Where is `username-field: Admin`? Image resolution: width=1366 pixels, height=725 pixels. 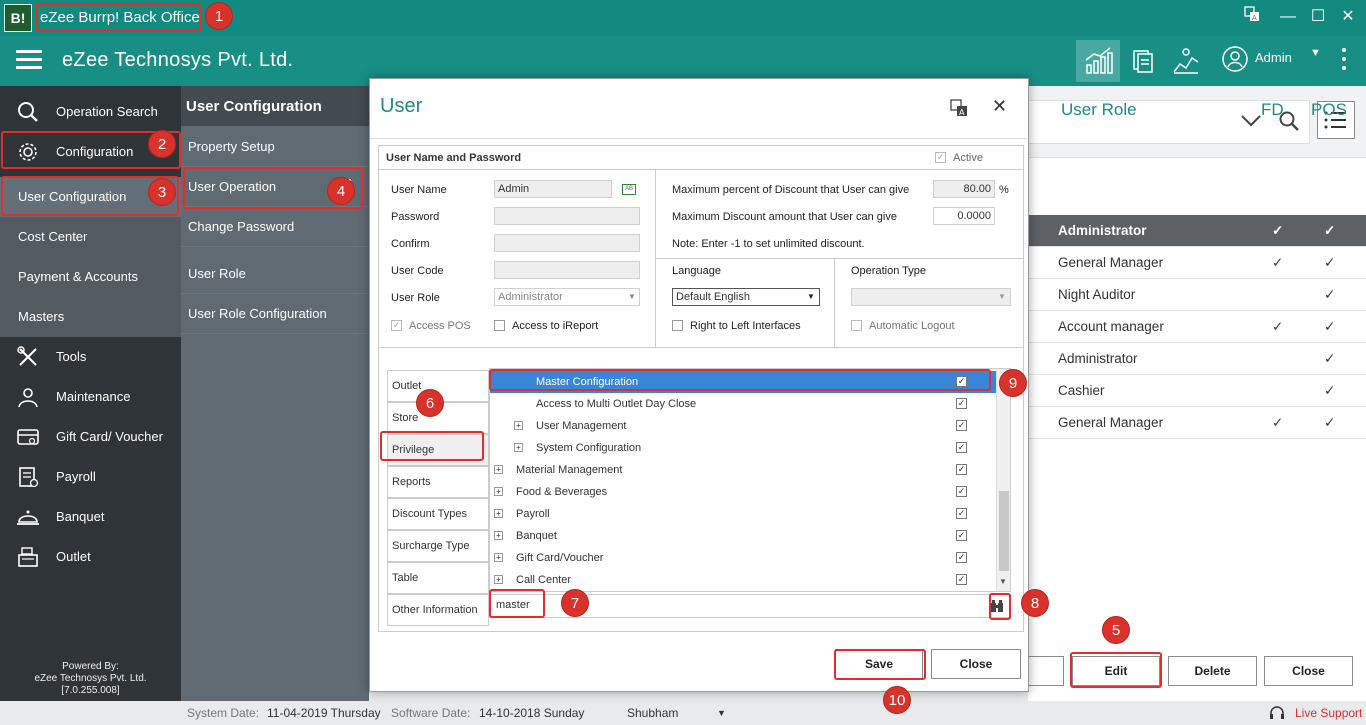 username-field: Admin is located at coordinates (553, 189).